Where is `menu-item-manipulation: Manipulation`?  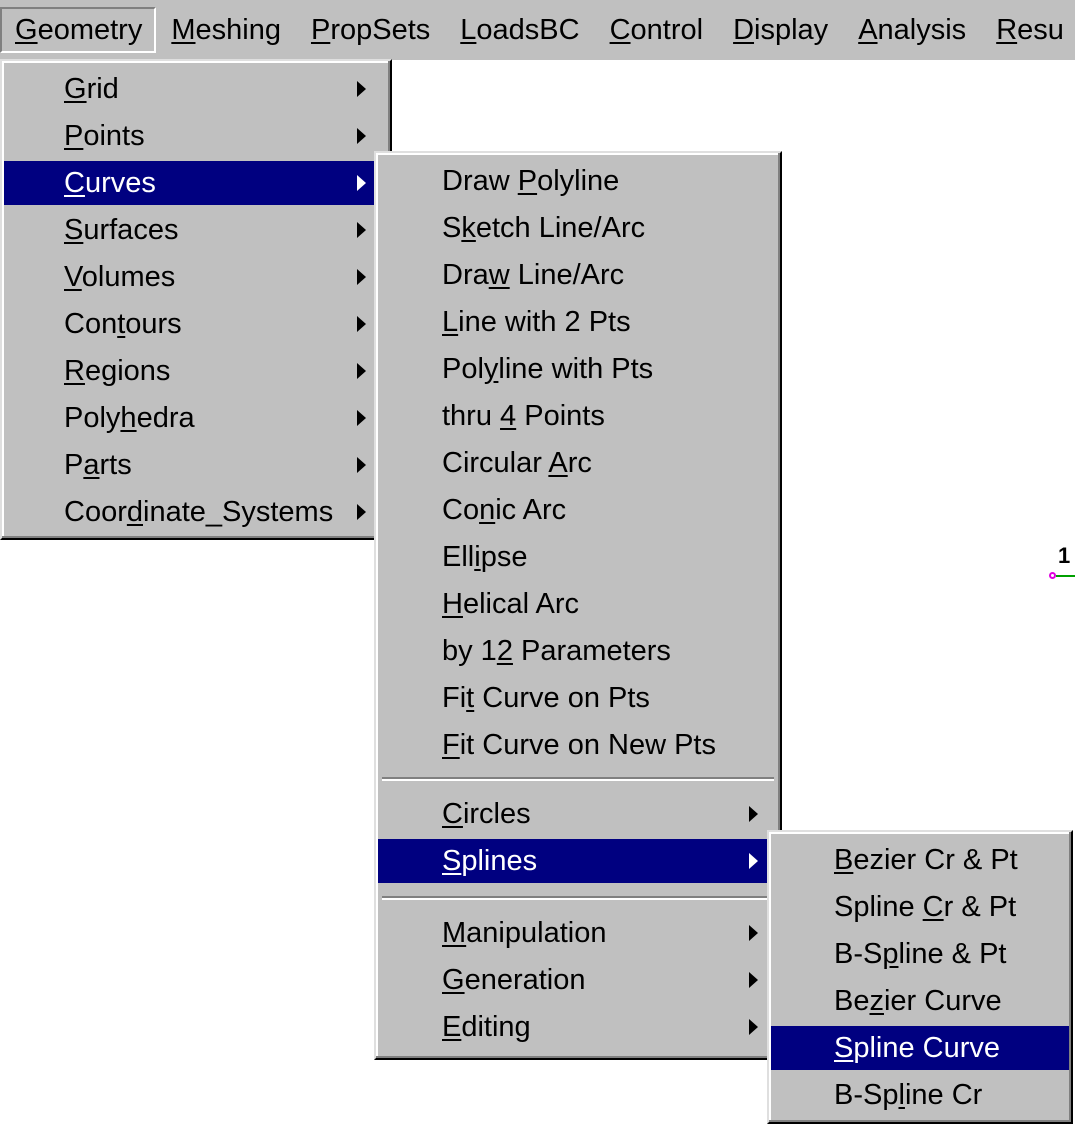 menu-item-manipulation: Manipulation is located at coordinates (578, 933).